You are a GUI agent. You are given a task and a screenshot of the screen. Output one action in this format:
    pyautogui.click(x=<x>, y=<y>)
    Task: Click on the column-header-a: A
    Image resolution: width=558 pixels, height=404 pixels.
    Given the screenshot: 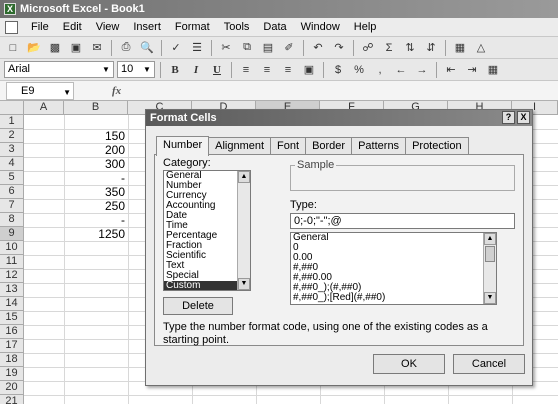 What is the action you would take?
    pyautogui.click(x=44, y=108)
    